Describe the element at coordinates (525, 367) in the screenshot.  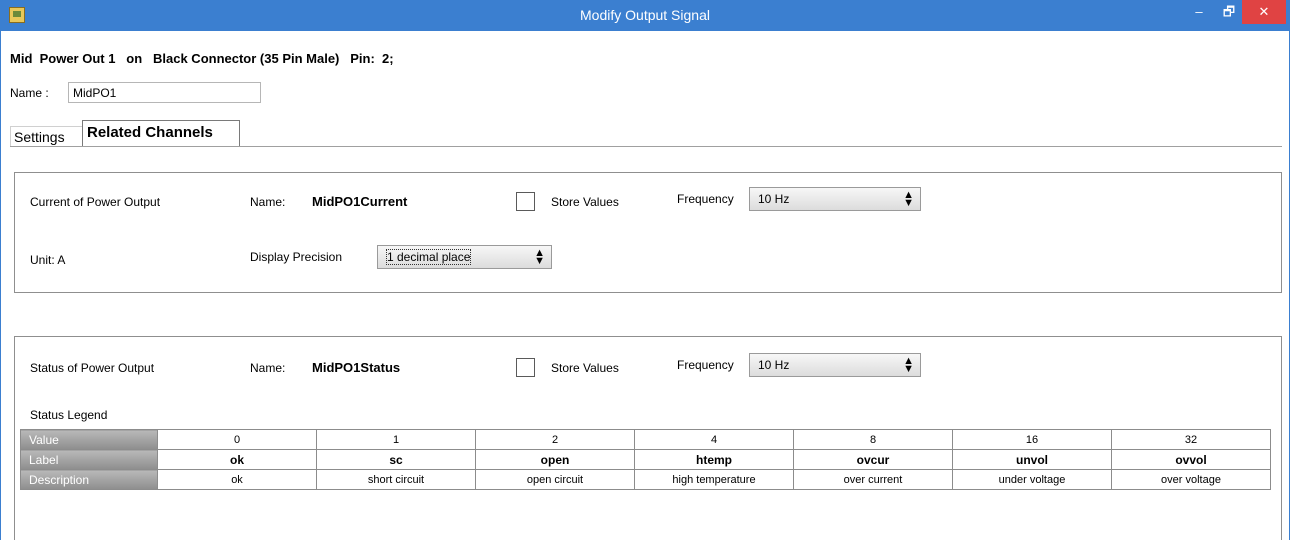
I see `status-store-values-checkbox` at that location.